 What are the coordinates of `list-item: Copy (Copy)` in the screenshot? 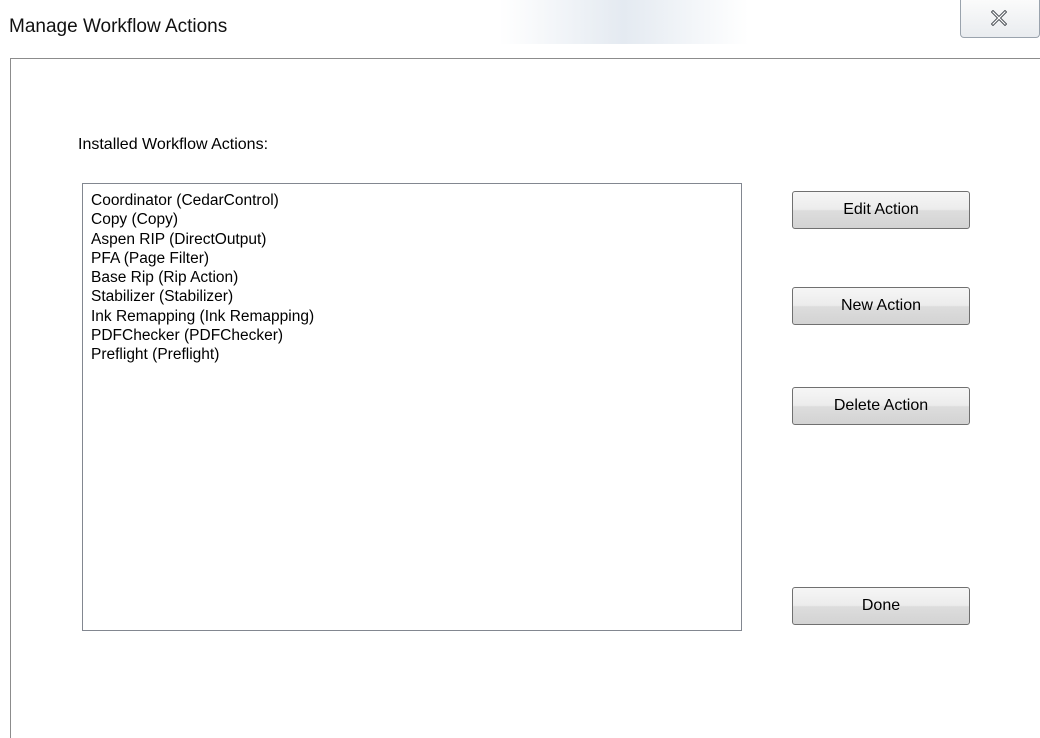 It's located at (416, 219).